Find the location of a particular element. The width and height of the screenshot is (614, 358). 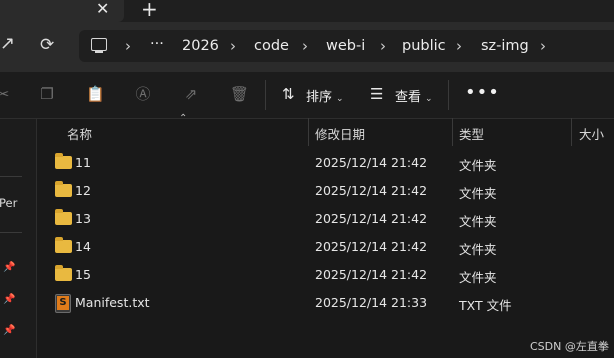

file-name: Manifest.txt is located at coordinates (112, 302).